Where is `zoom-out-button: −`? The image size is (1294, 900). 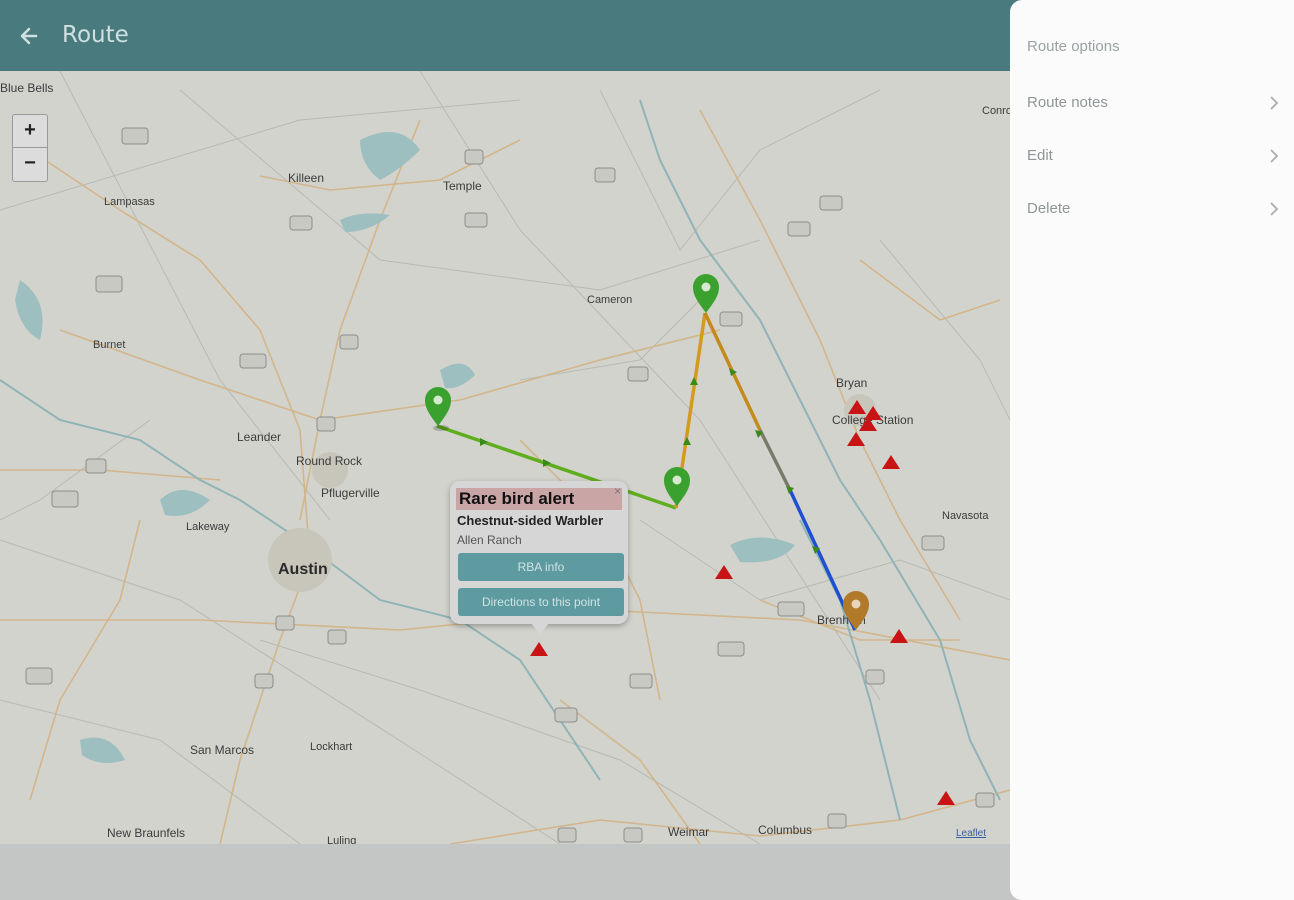 zoom-out-button: − is located at coordinates (30, 164).